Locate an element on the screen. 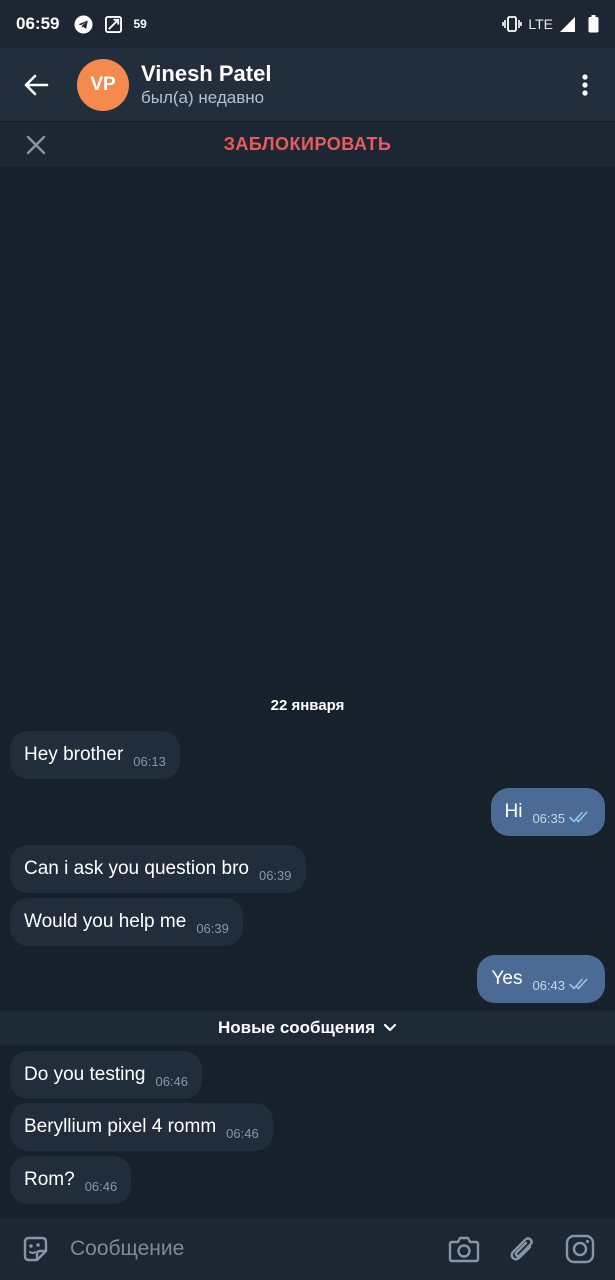 The image size is (615, 1280). message-incoming: Do you testing 06:46 is located at coordinates (106, 1075).